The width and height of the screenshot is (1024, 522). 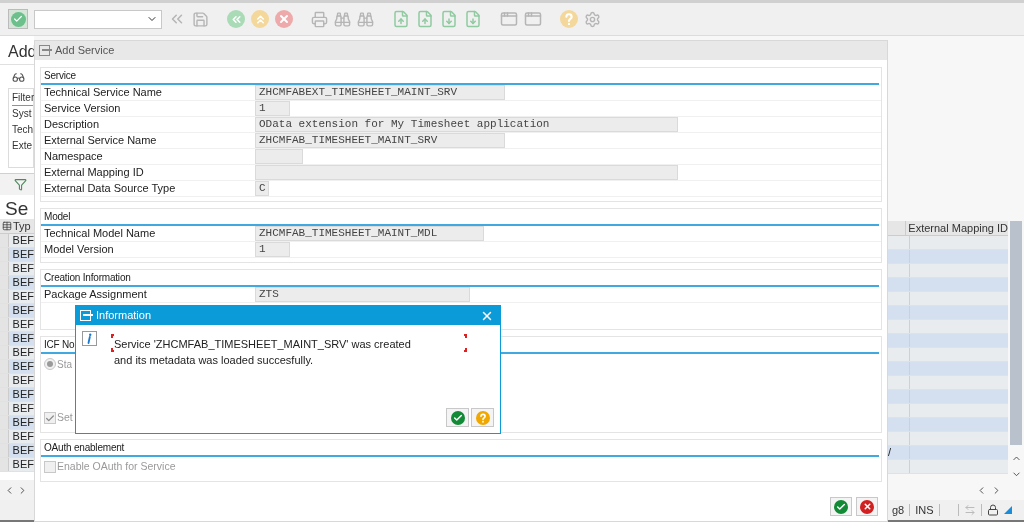 I want to click on checkbox-label: Enable OAuth for Service, so click(x=116, y=467).